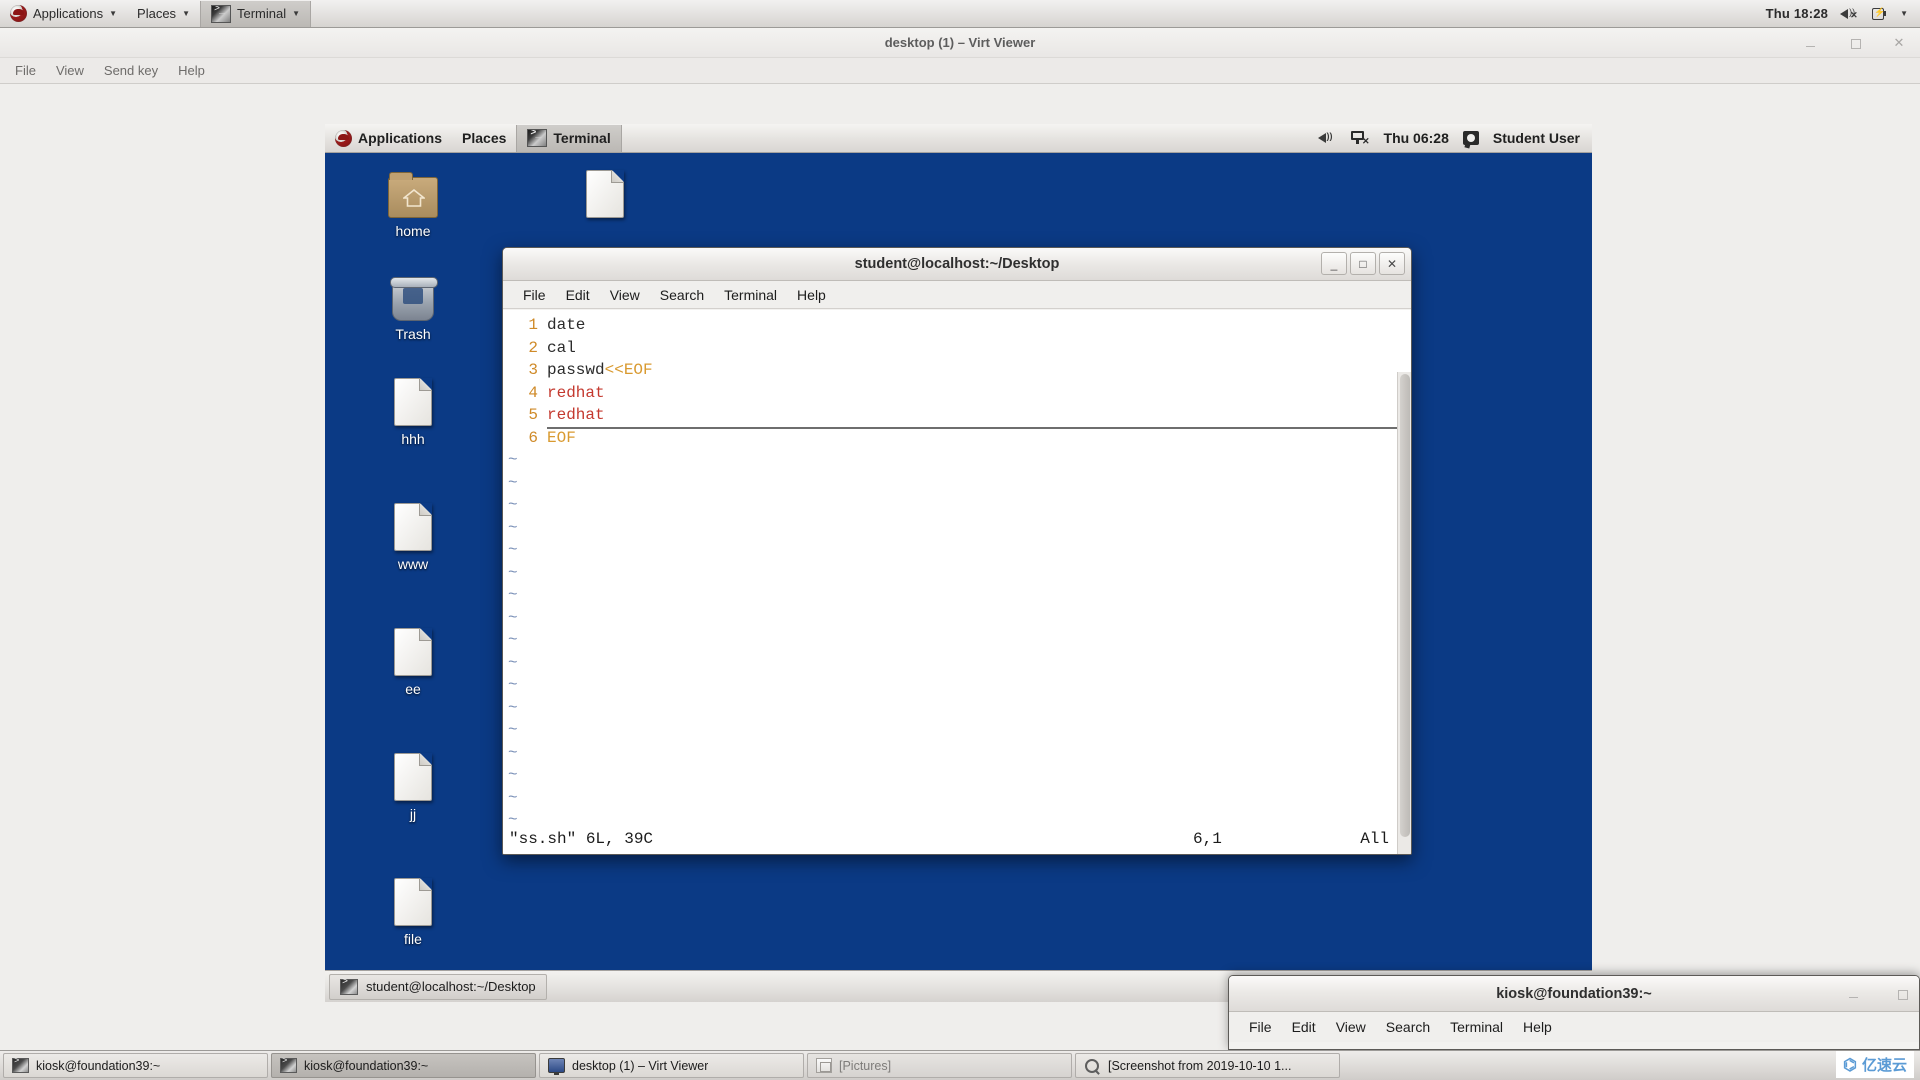 The image size is (1920, 1080). Describe the element at coordinates (1326, 138) in the screenshot. I see `volume-icon: ))` at that location.